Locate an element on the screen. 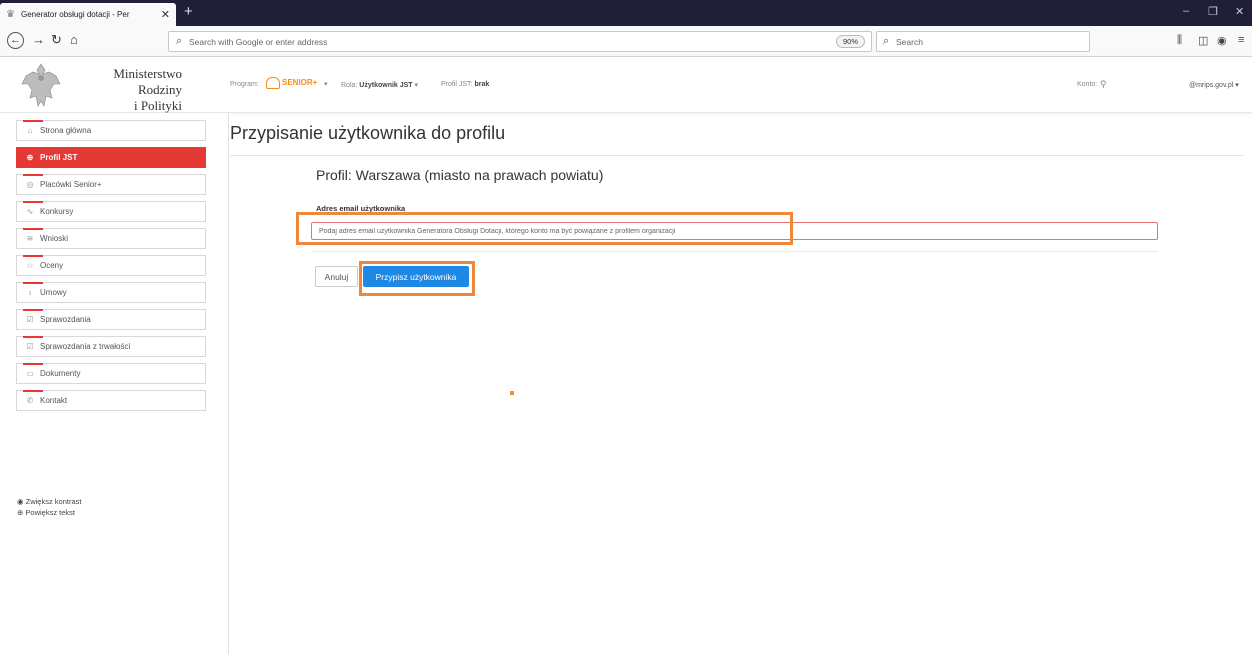 The width and height of the screenshot is (1252, 654). home-icon: ⌂ is located at coordinates (30, 130).